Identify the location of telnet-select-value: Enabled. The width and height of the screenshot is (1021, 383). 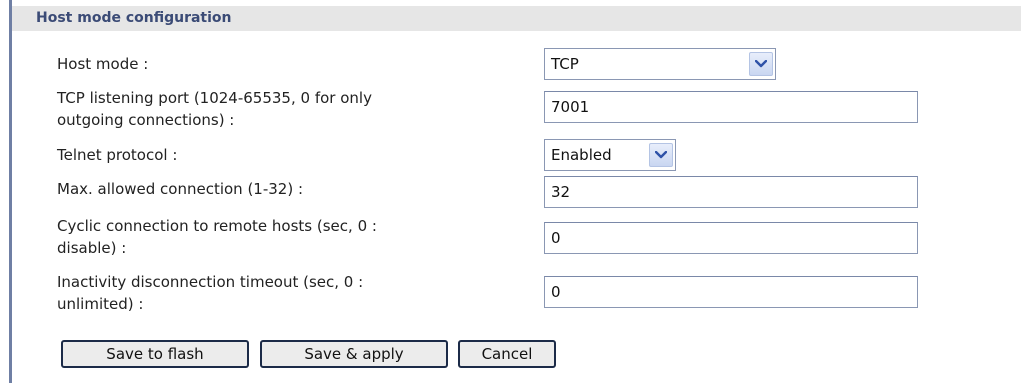
(581, 155).